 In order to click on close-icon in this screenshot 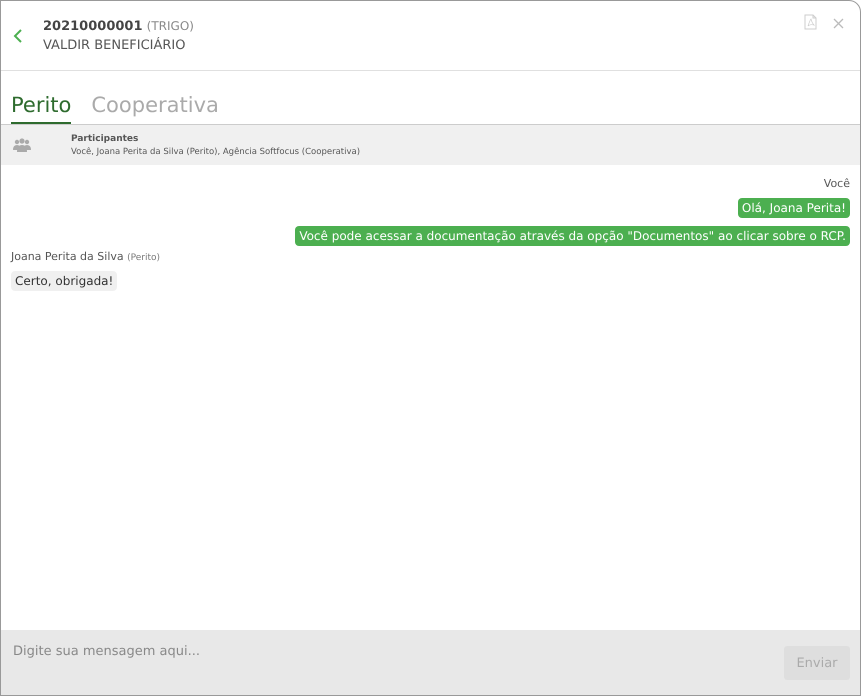, I will do `click(838, 23)`.